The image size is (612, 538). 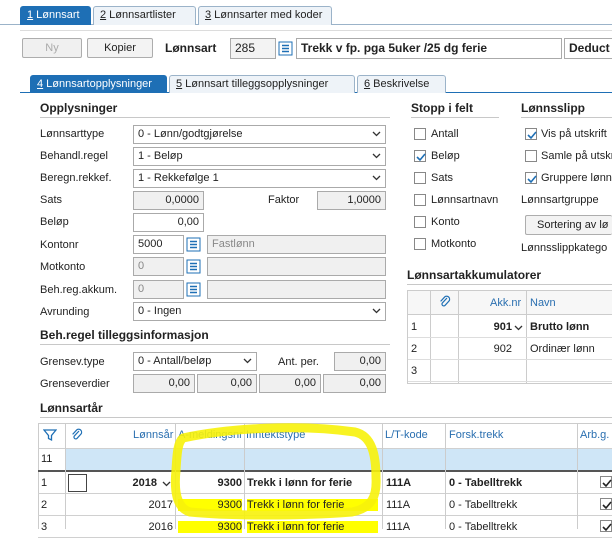 What do you see at coordinates (259, 156) in the screenshot?
I see `rule-select: 1 - Beløp` at bounding box center [259, 156].